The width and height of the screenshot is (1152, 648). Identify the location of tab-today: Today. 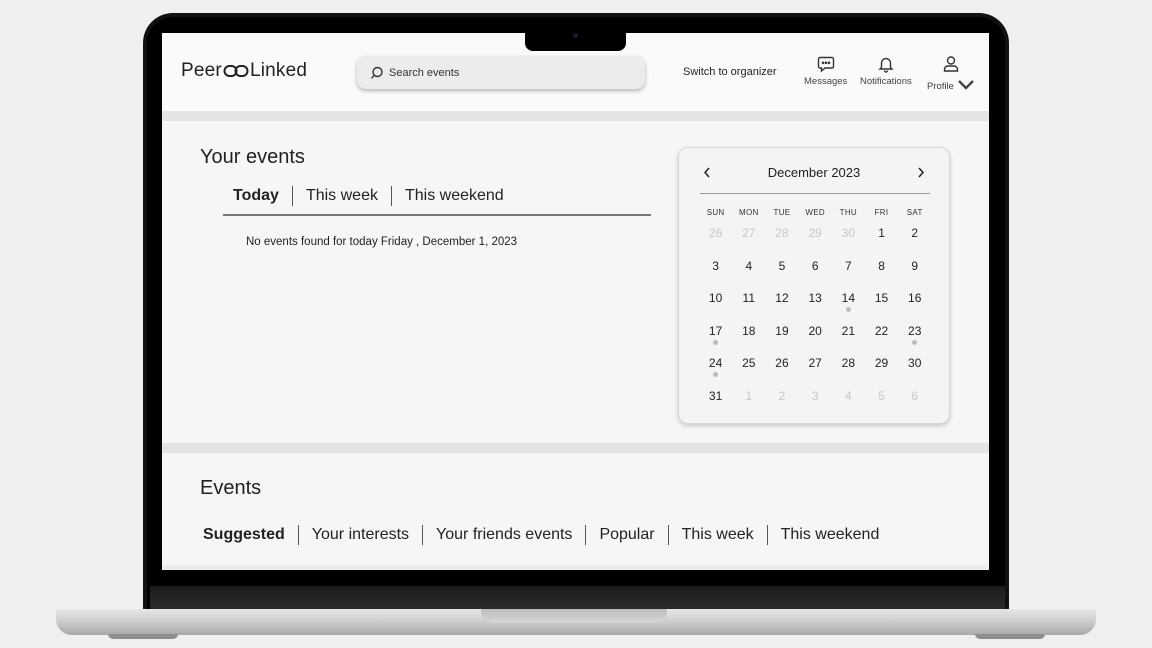
(256, 196).